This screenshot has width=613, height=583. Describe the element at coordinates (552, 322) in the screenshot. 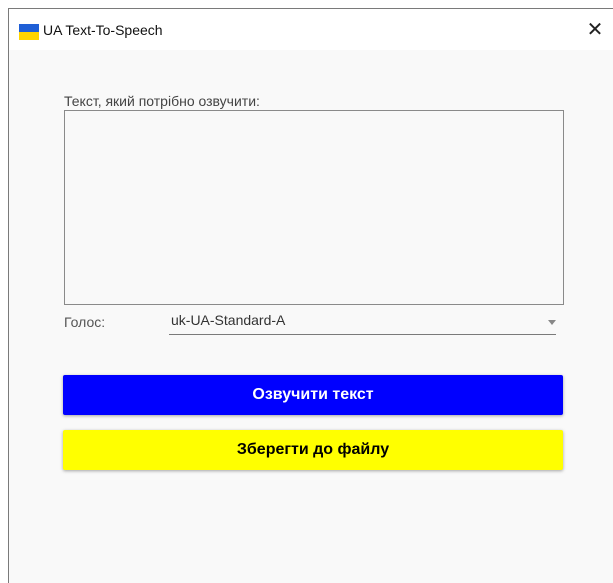

I see `chevron-down-icon` at that location.